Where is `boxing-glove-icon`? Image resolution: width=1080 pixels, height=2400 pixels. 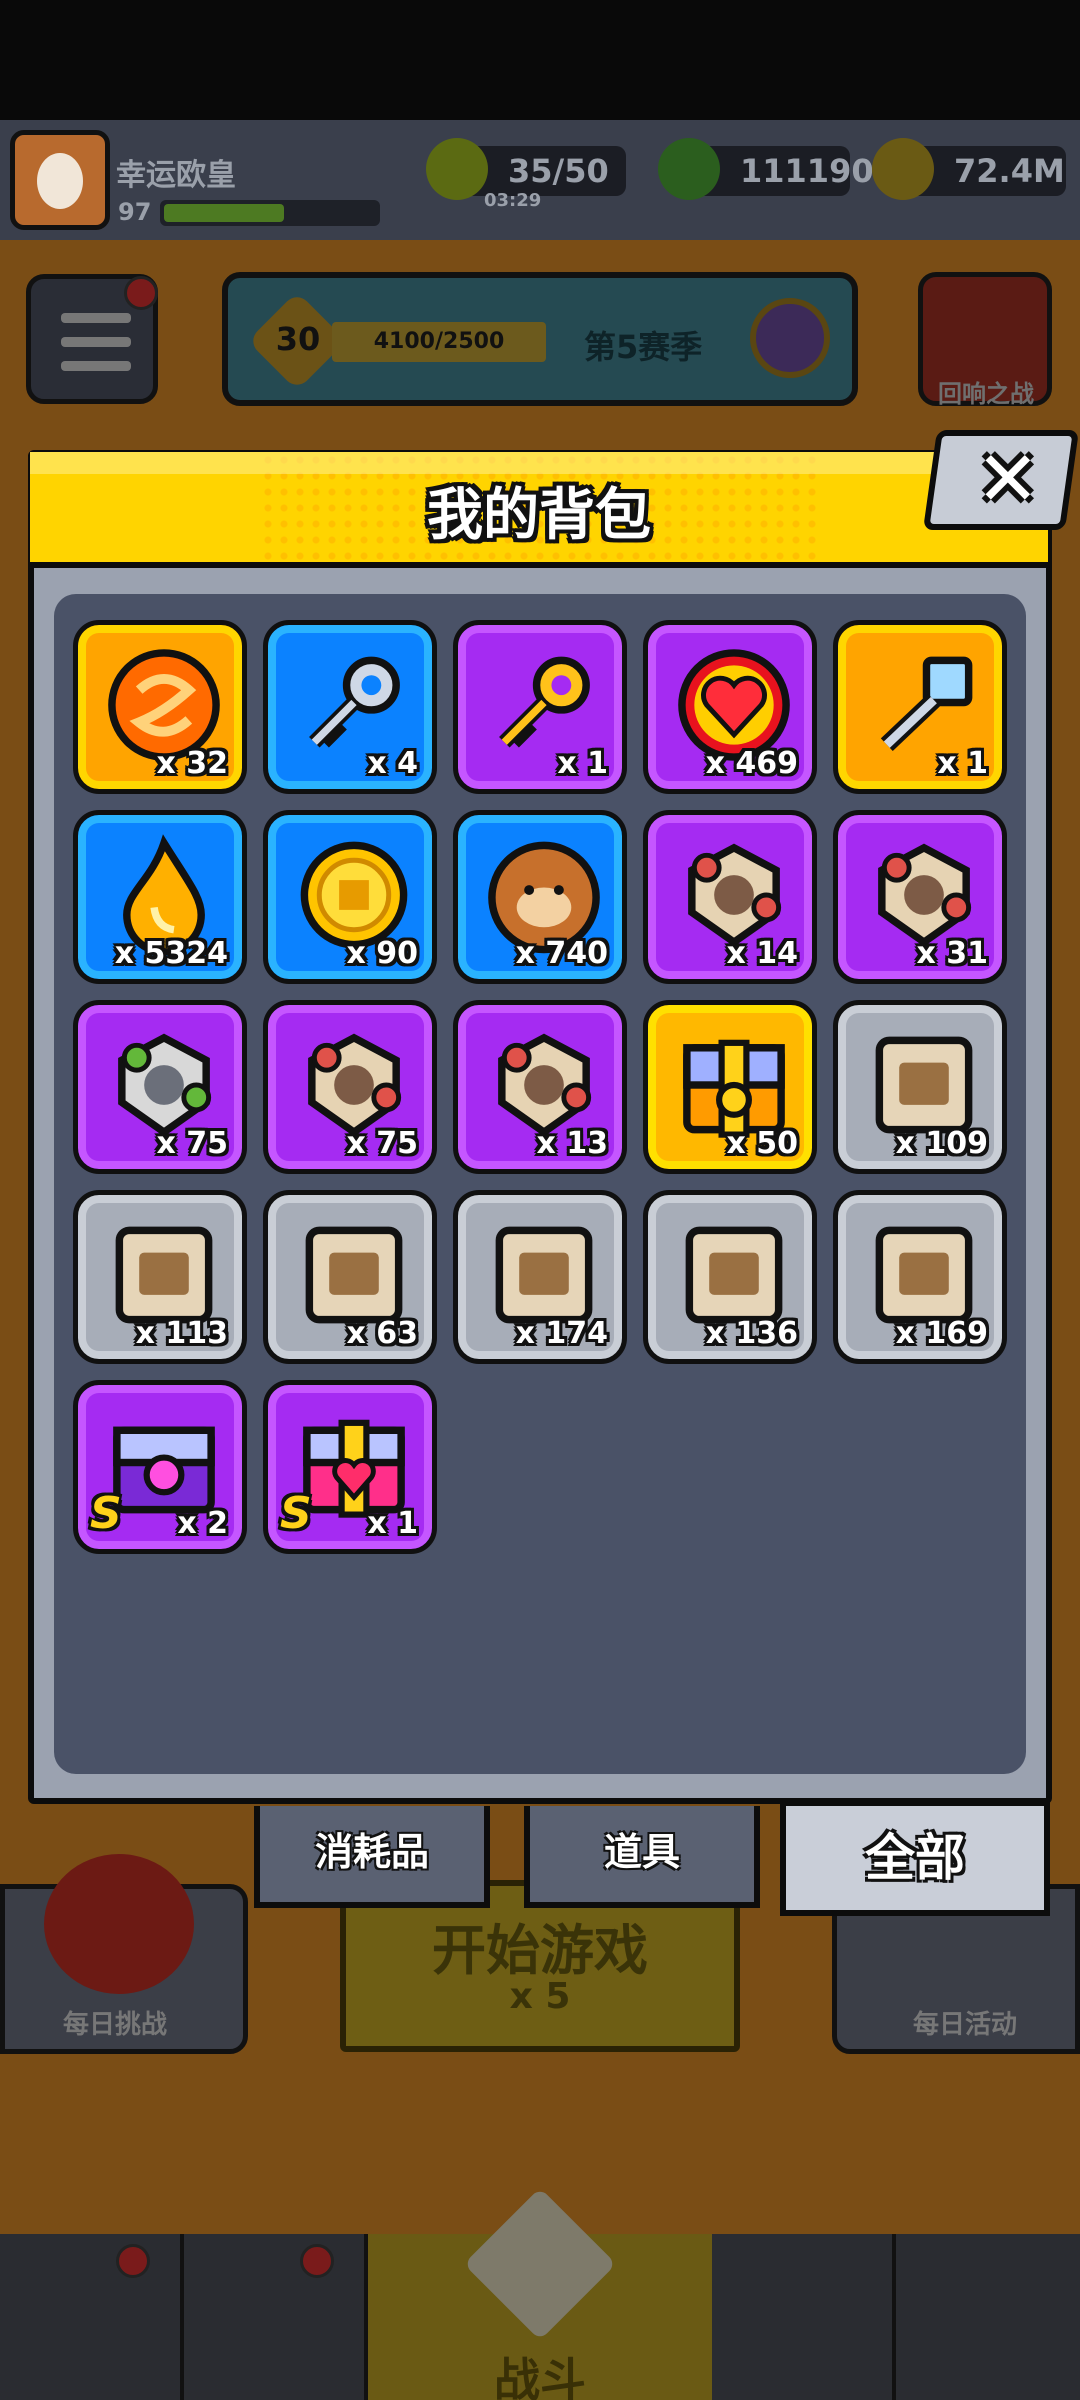
boxing-glove-icon is located at coordinates (119, 1924).